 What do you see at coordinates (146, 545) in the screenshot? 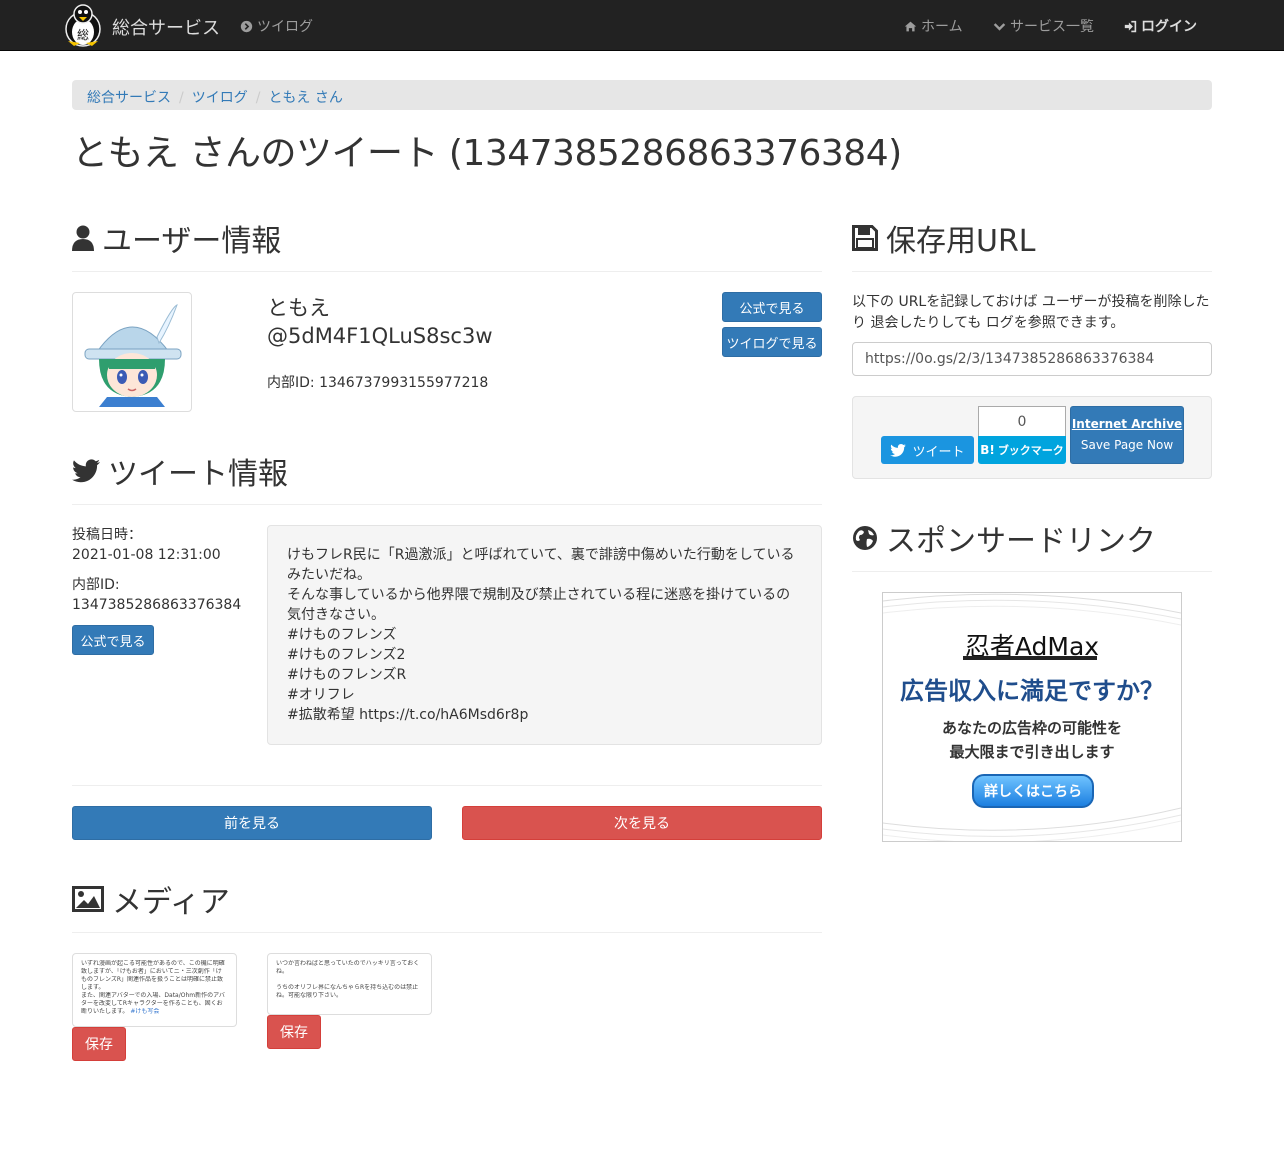
I see `tweet-posted-block: 投稿日時： 2021-01-08 12:31:00` at bounding box center [146, 545].